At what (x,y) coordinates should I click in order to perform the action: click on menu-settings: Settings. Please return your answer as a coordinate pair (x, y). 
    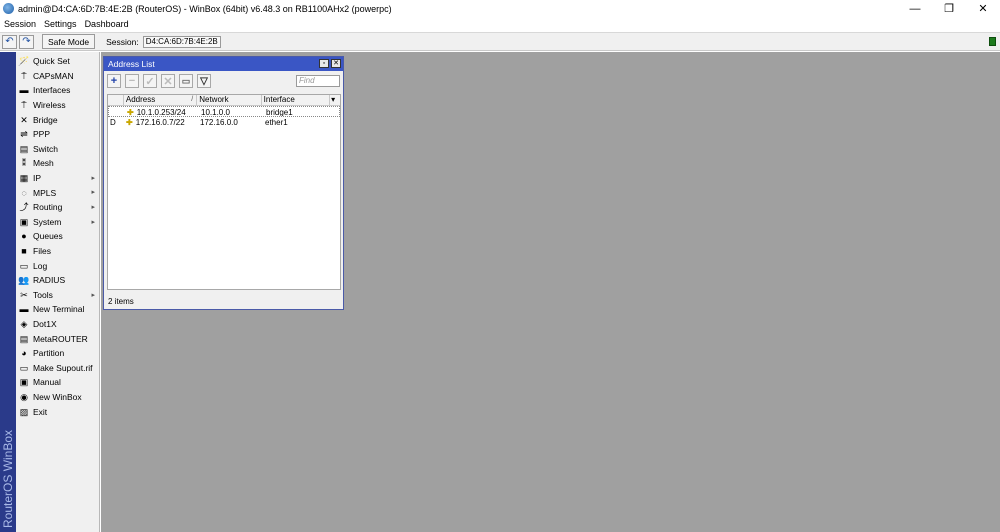
    Looking at the image, I should click on (60, 24).